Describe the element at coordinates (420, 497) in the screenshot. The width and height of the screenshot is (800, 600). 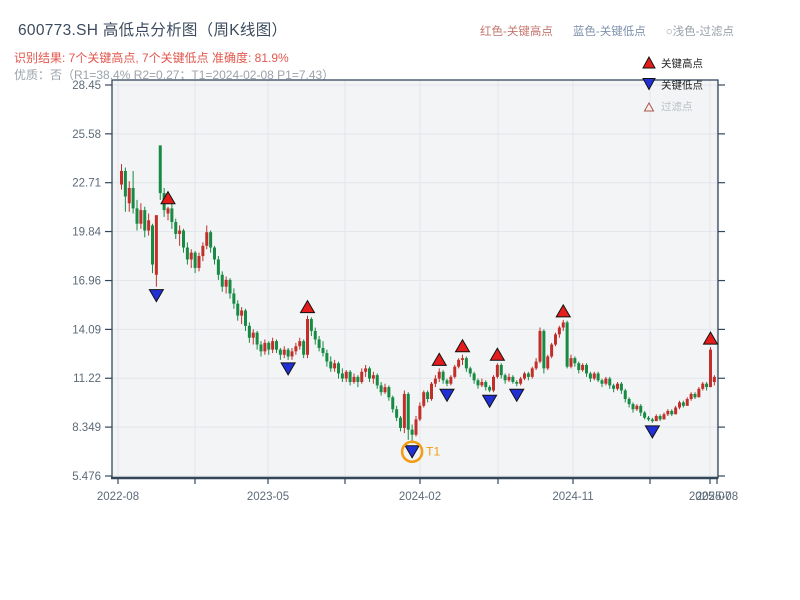
I see `x-tick-label: 2024-02` at that location.